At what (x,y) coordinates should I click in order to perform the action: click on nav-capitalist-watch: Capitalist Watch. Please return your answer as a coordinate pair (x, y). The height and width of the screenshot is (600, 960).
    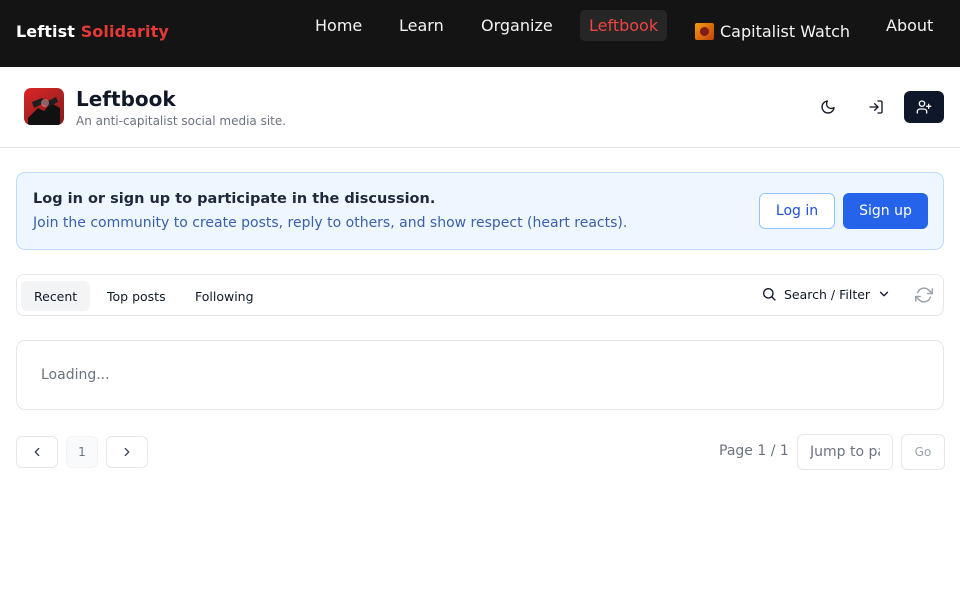
    Looking at the image, I should click on (772, 31).